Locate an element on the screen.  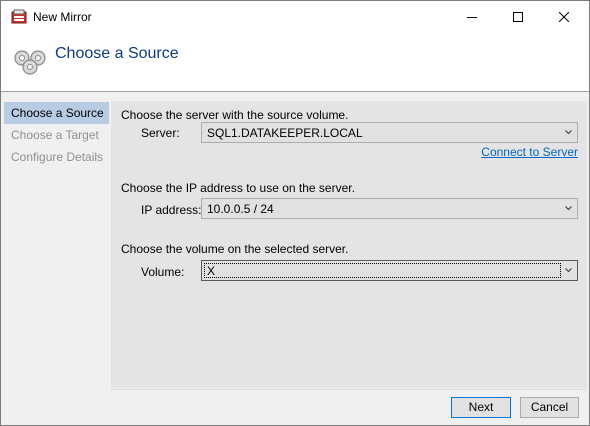
close-button is located at coordinates (564, 16).